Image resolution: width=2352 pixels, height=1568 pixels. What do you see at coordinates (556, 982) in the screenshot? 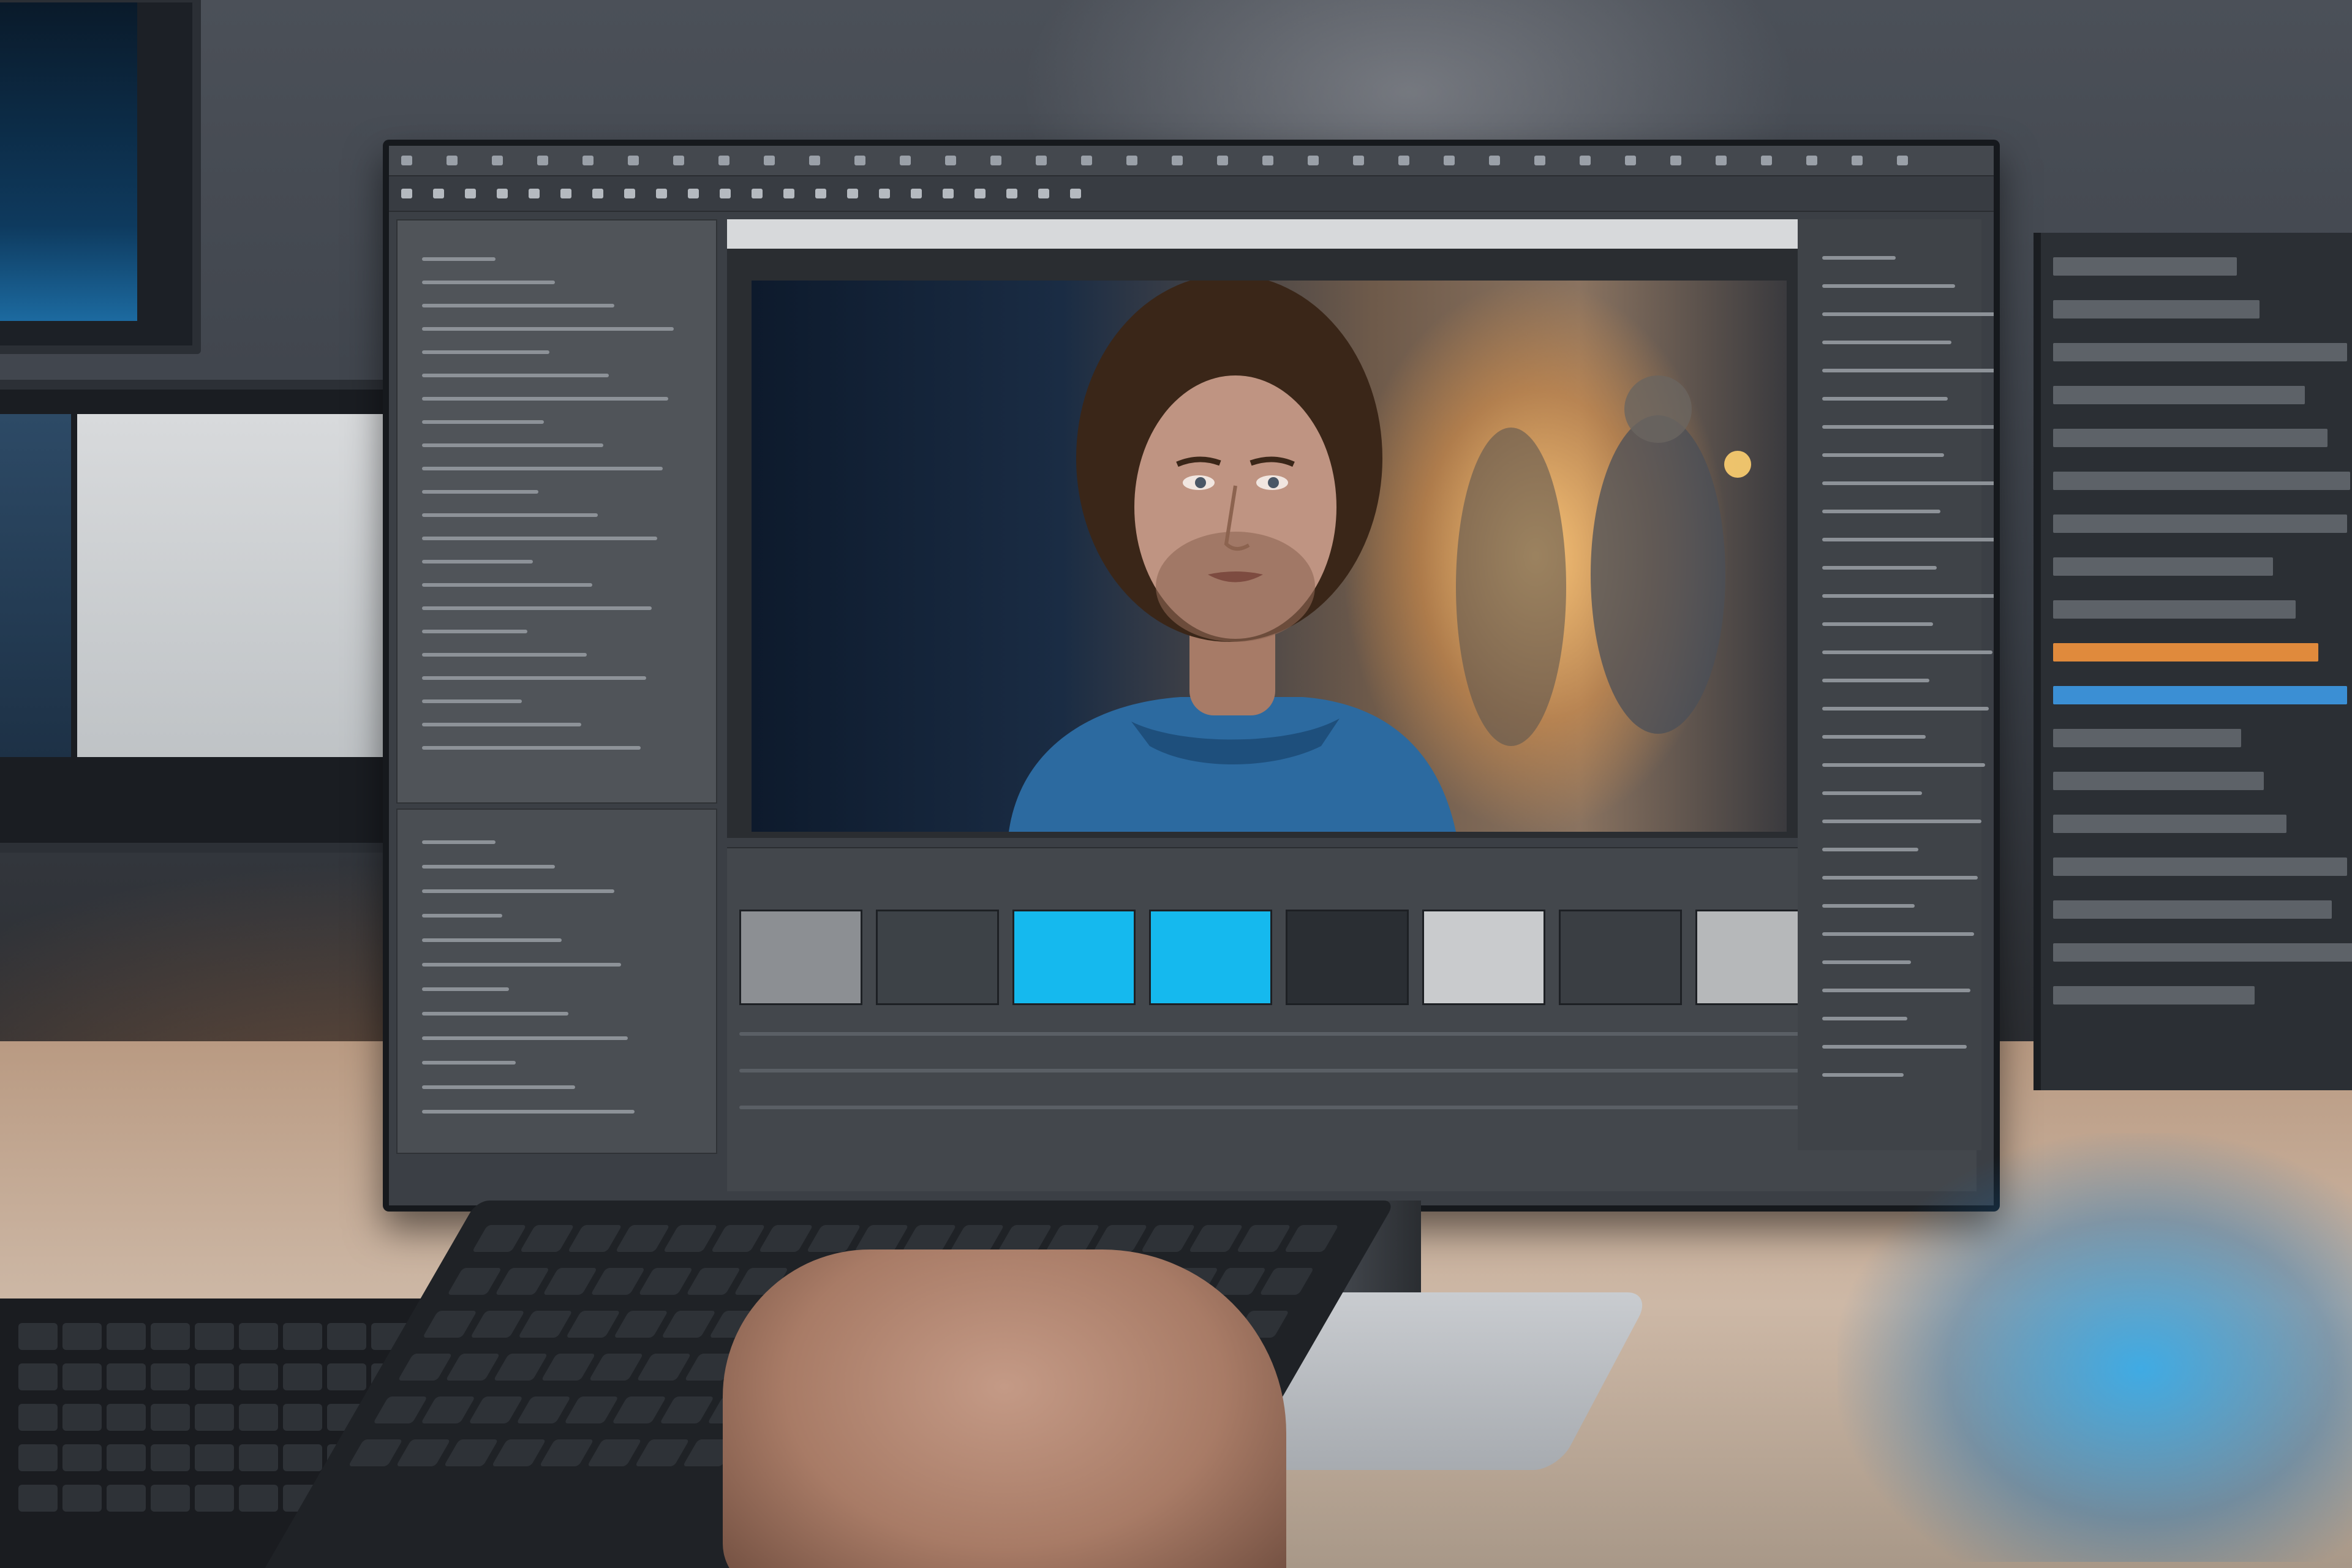
I see `project-panel` at bounding box center [556, 982].